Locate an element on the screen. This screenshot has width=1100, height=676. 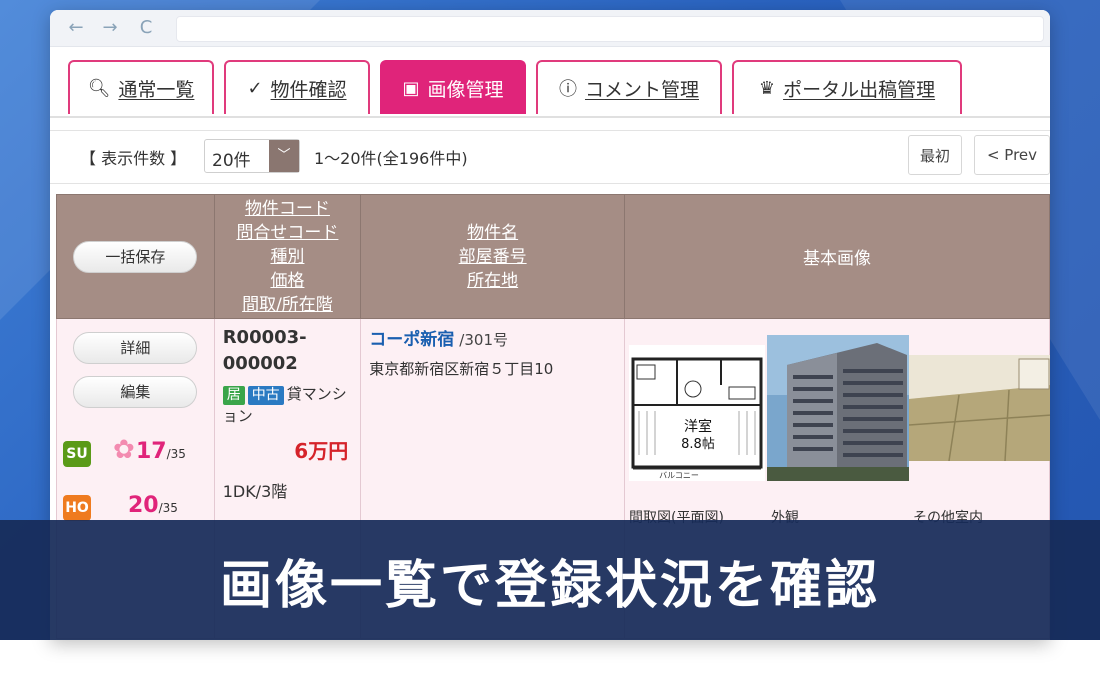
tab-underline is located at coordinates (550, 117).